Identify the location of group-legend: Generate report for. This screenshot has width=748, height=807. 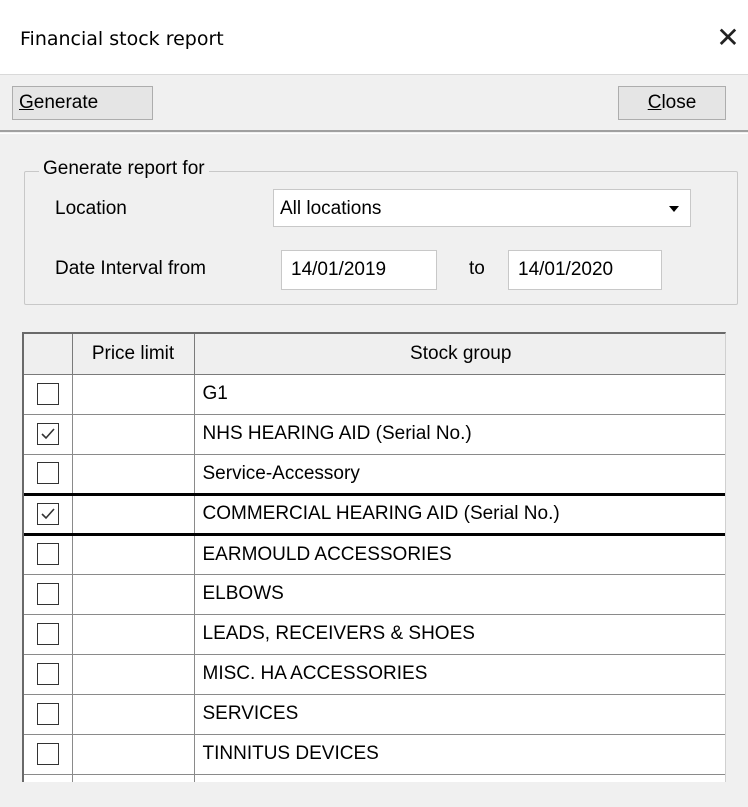
(124, 169).